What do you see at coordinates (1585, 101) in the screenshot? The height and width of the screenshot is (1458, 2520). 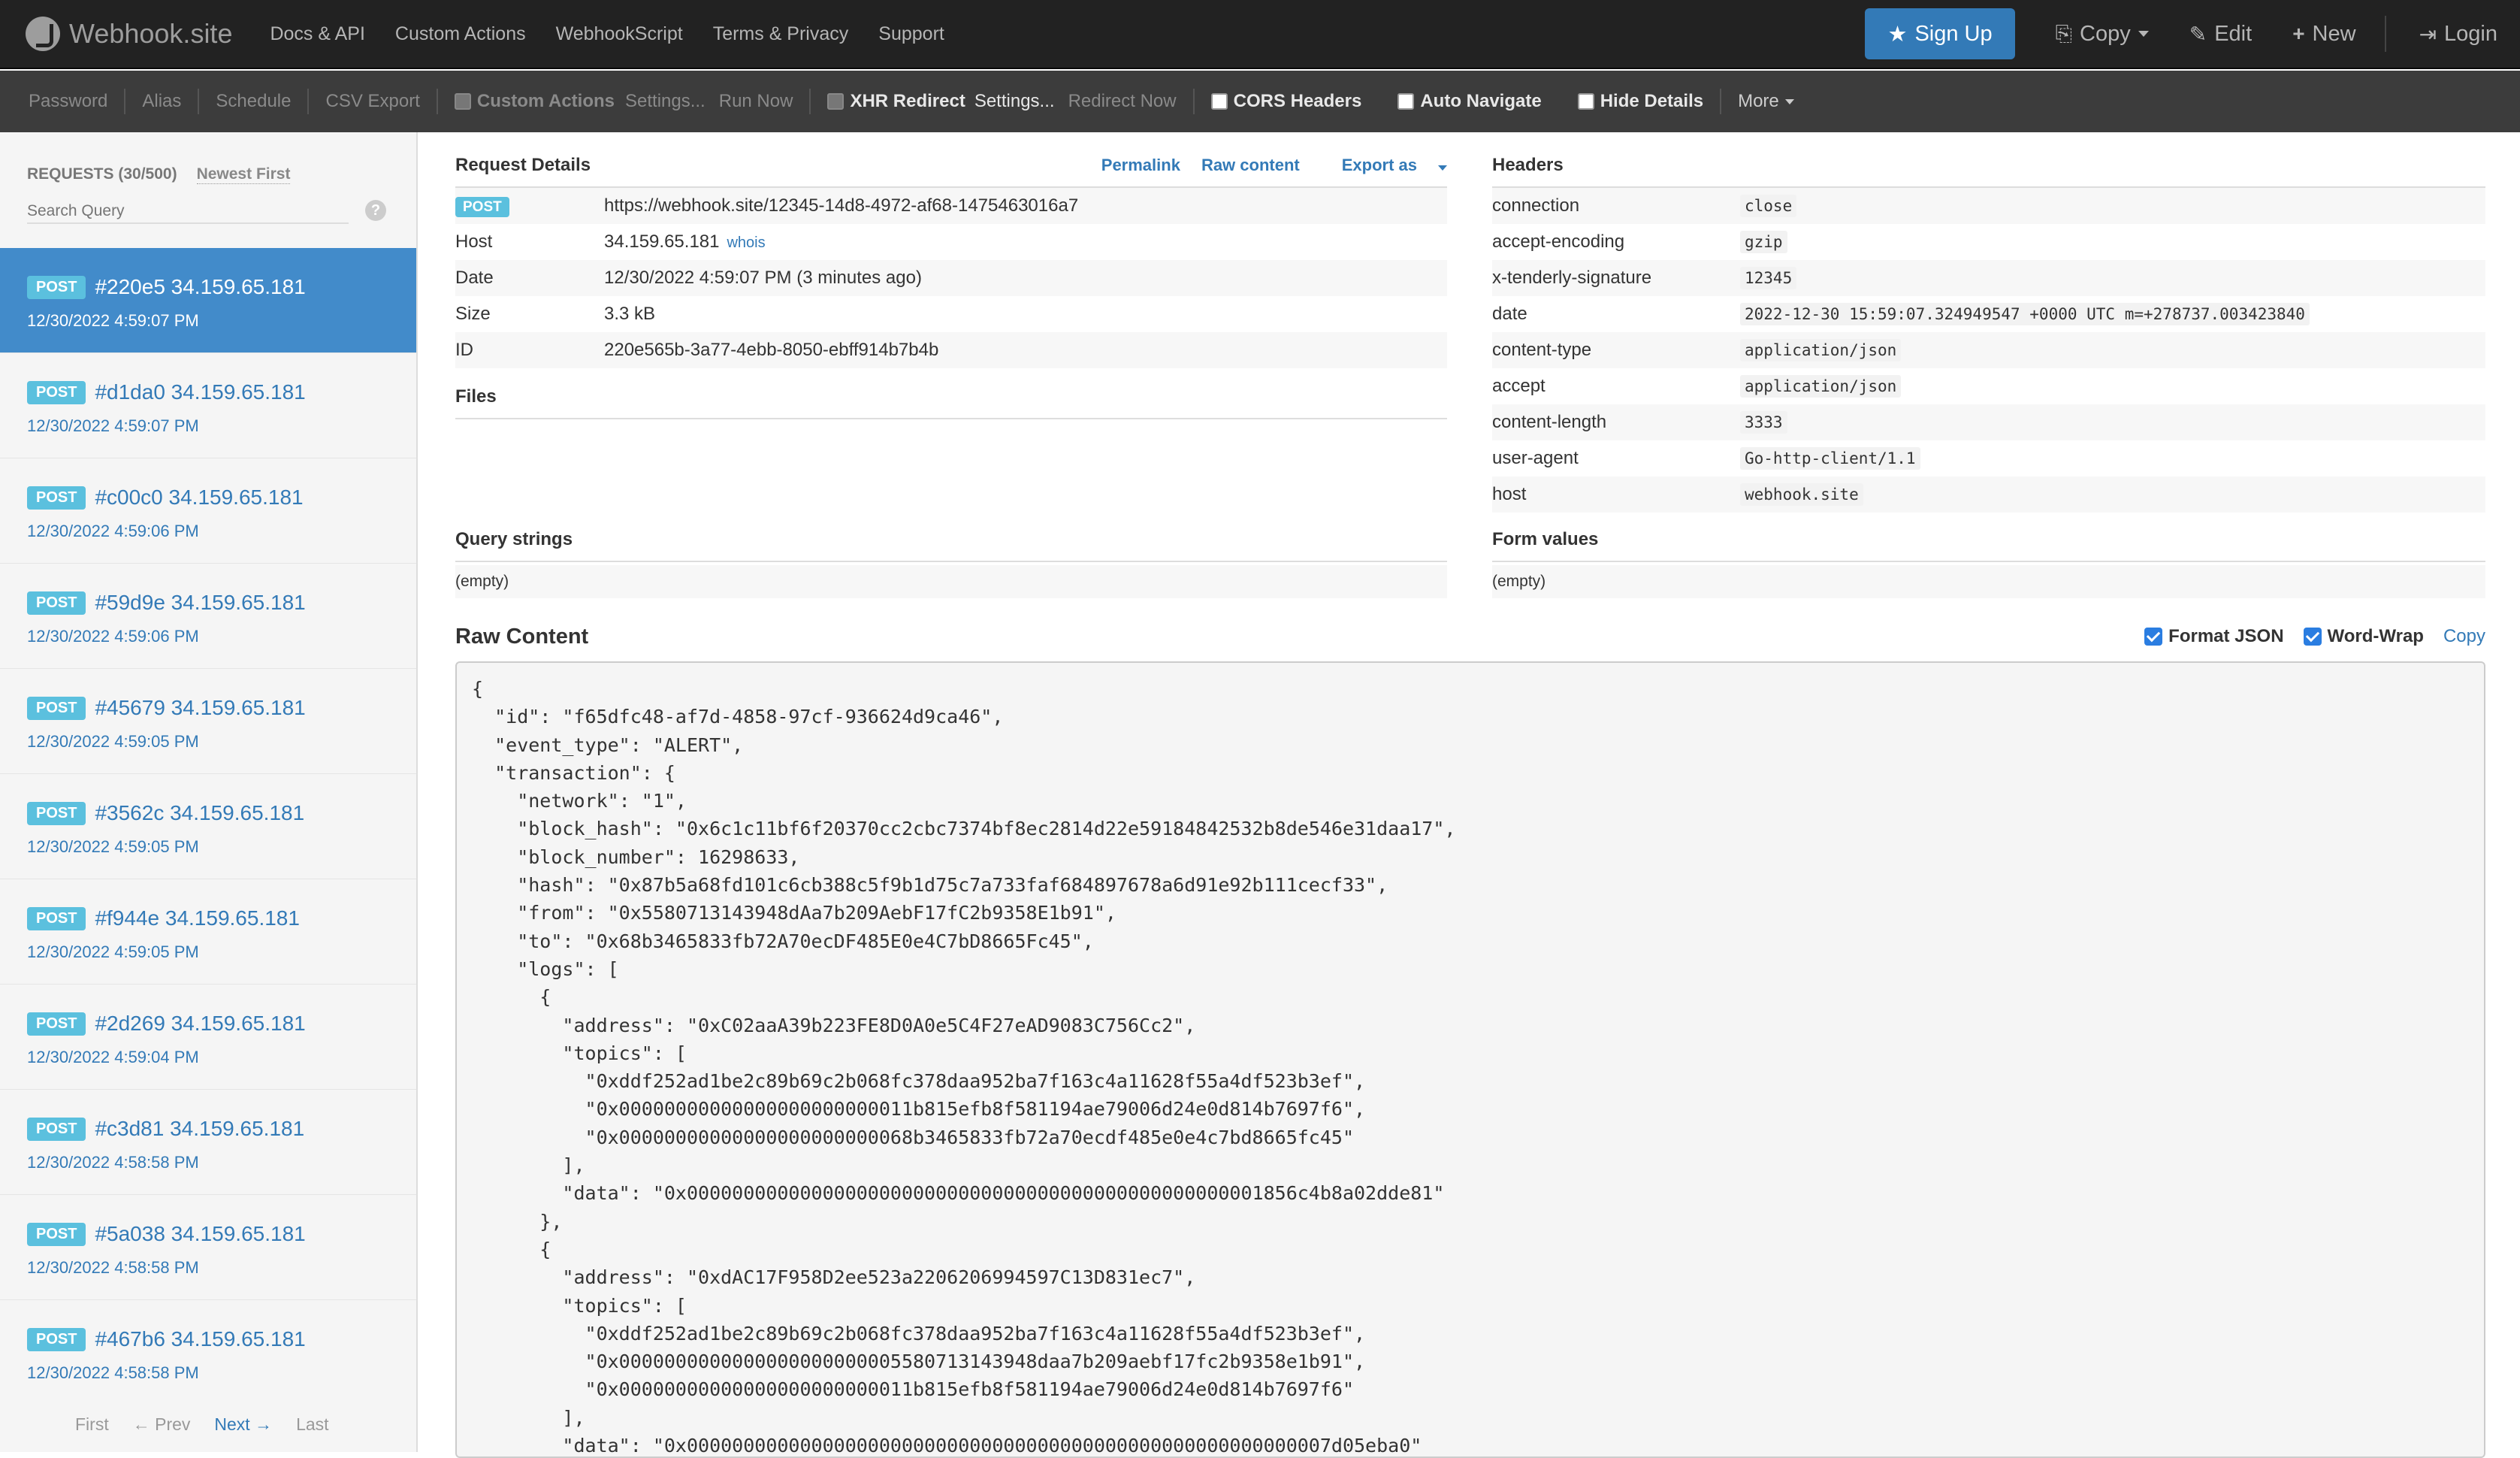 I see `hide-details-checkbox` at bounding box center [1585, 101].